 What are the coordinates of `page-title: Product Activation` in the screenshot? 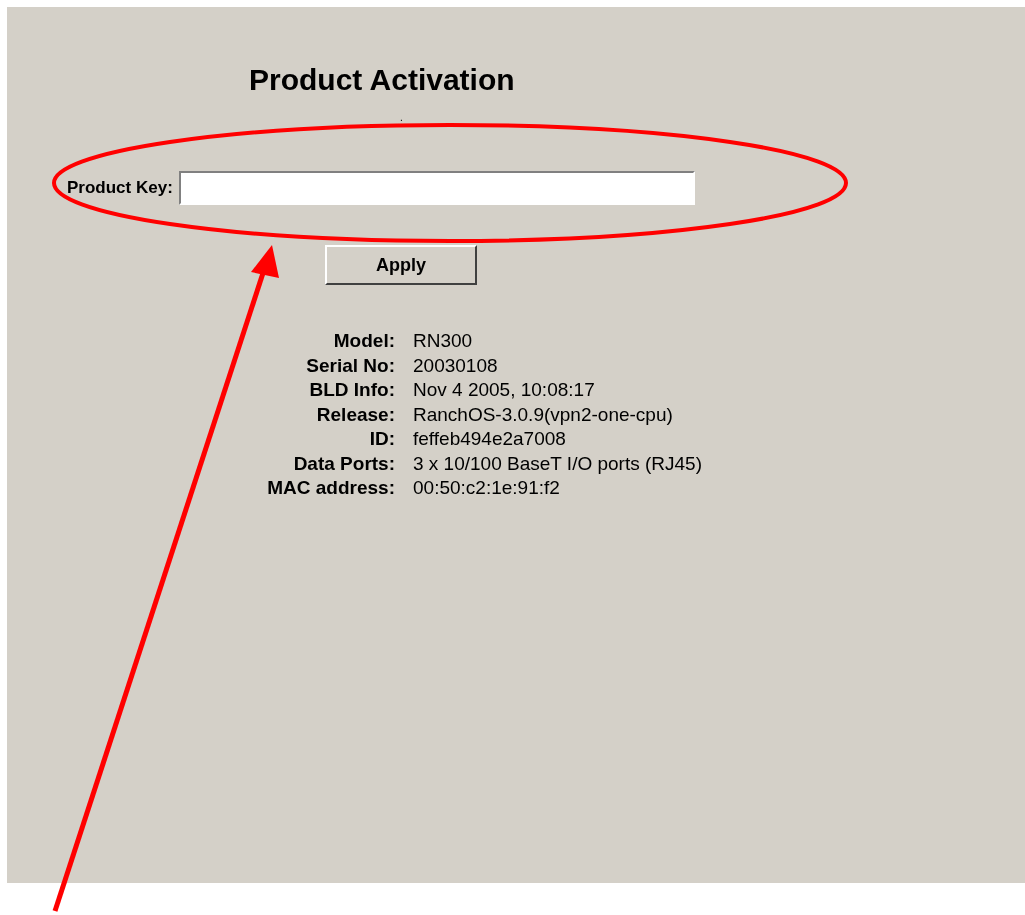 It's located at (382, 80).